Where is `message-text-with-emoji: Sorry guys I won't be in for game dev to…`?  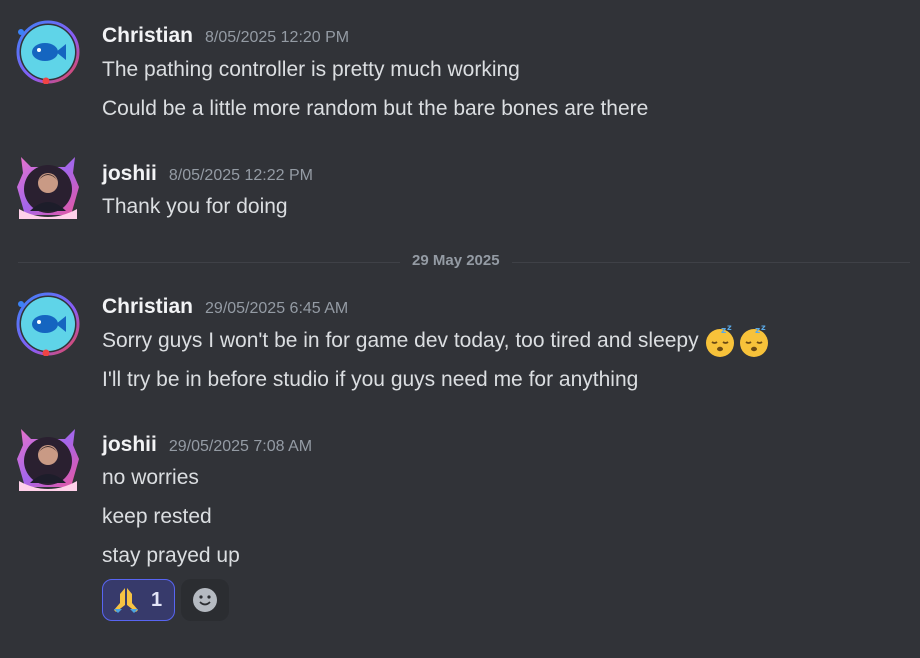 message-text-with-emoji: Sorry guys I won't be in for game dev to… is located at coordinates (436, 340).